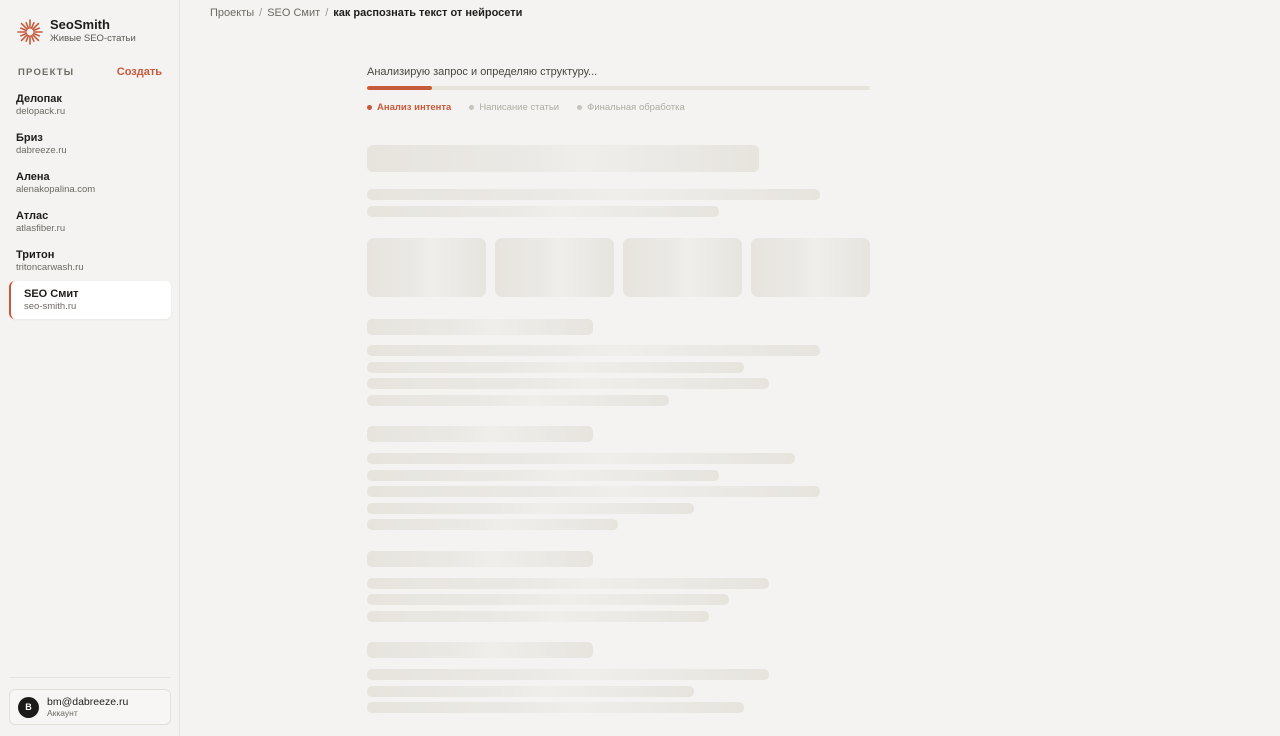 The height and width of the screenshot is (736, 1280). What do you see at coordinates (30, 31) in the screenshot?
I see `sunburst-logo-icon` at bounding box center [30, 31].